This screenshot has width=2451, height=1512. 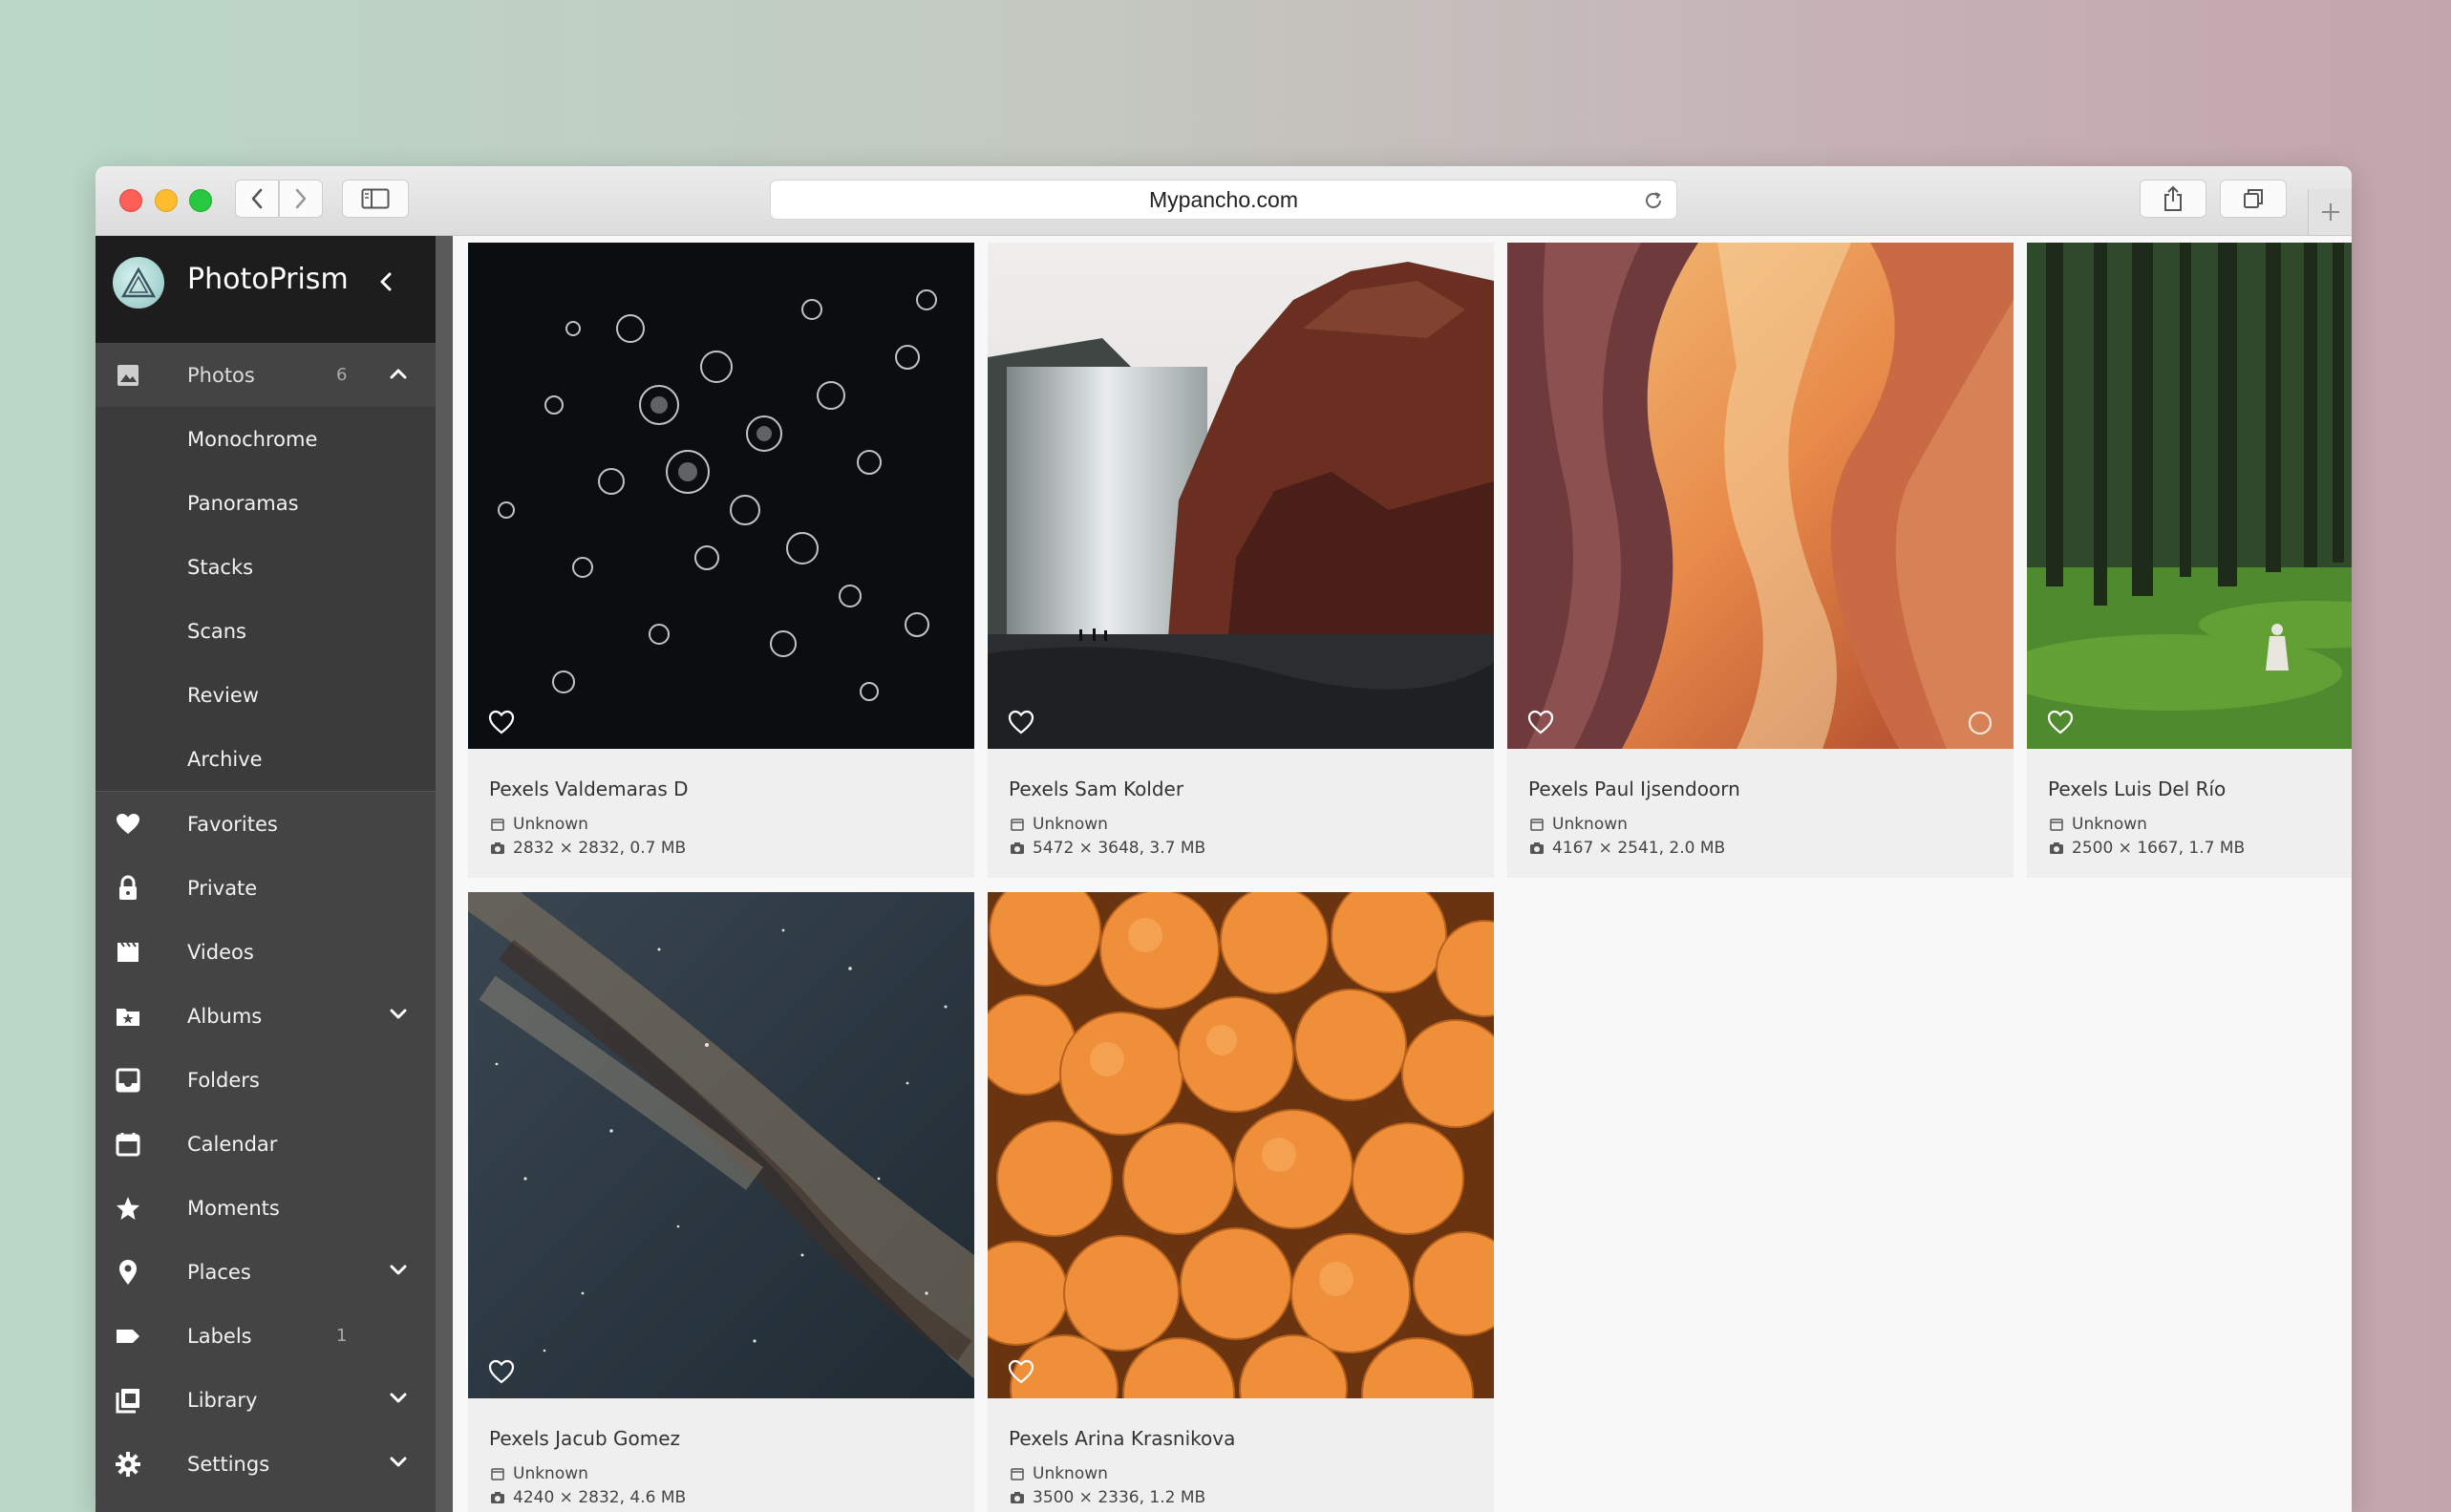 What do you see at coordinates (398, 373) in the screenshot?
I see `chevron-up-icon` at bounding box center [398, 373].